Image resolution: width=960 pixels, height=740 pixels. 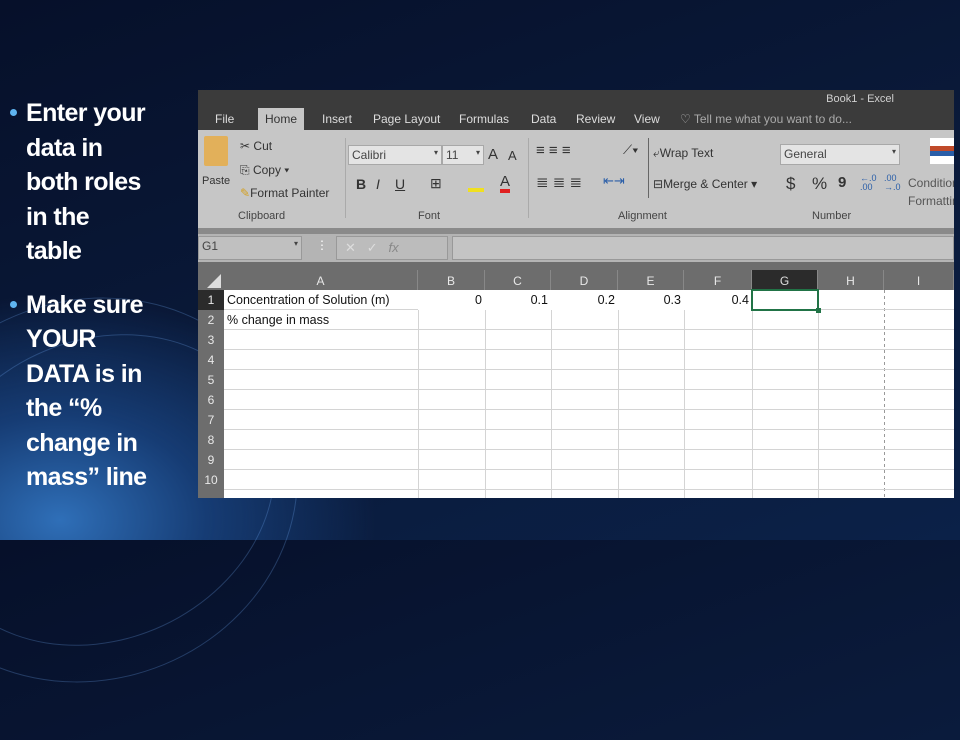 I want to click on font-name-select: Calibri ▾, so click(x=395, y=155).